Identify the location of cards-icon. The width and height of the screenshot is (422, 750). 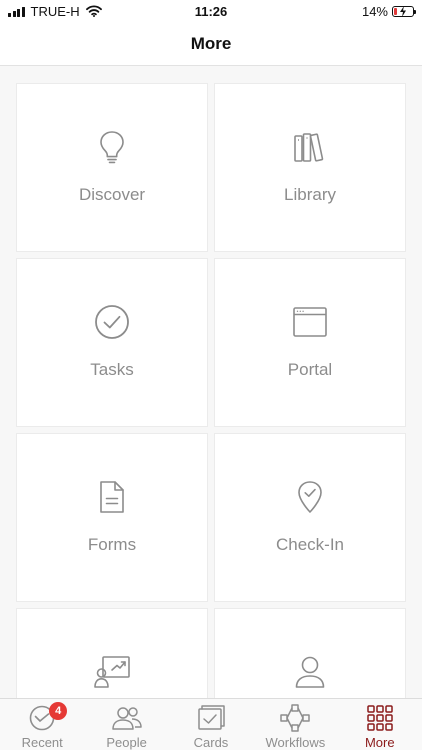
(211, 718).